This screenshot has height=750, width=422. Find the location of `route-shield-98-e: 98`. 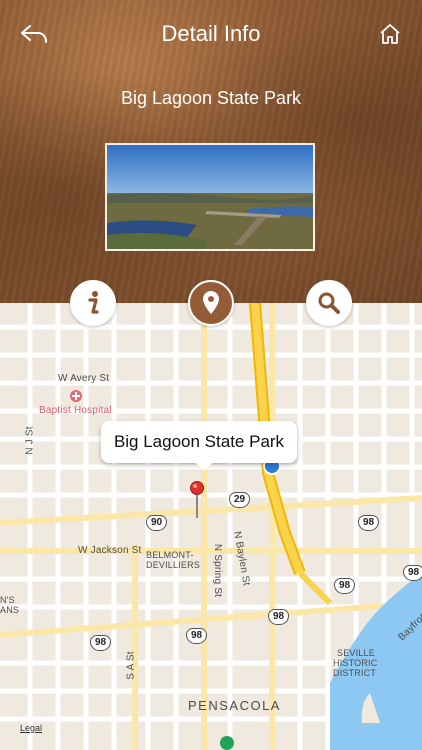

route-shield-98-e: 98 is located at coordinates (197, 636).